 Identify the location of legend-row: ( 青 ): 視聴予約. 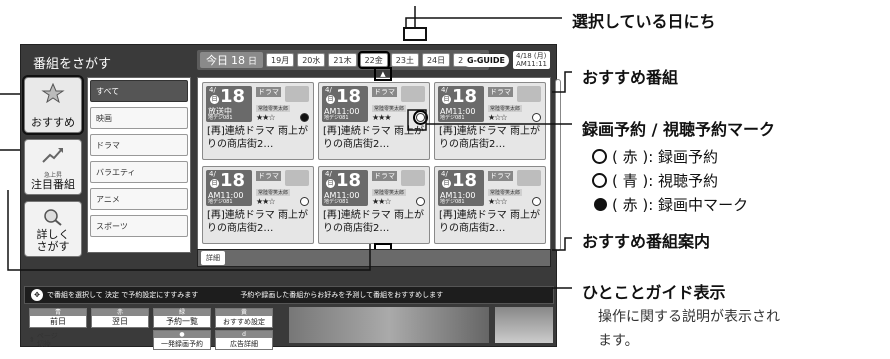
(655, 180).